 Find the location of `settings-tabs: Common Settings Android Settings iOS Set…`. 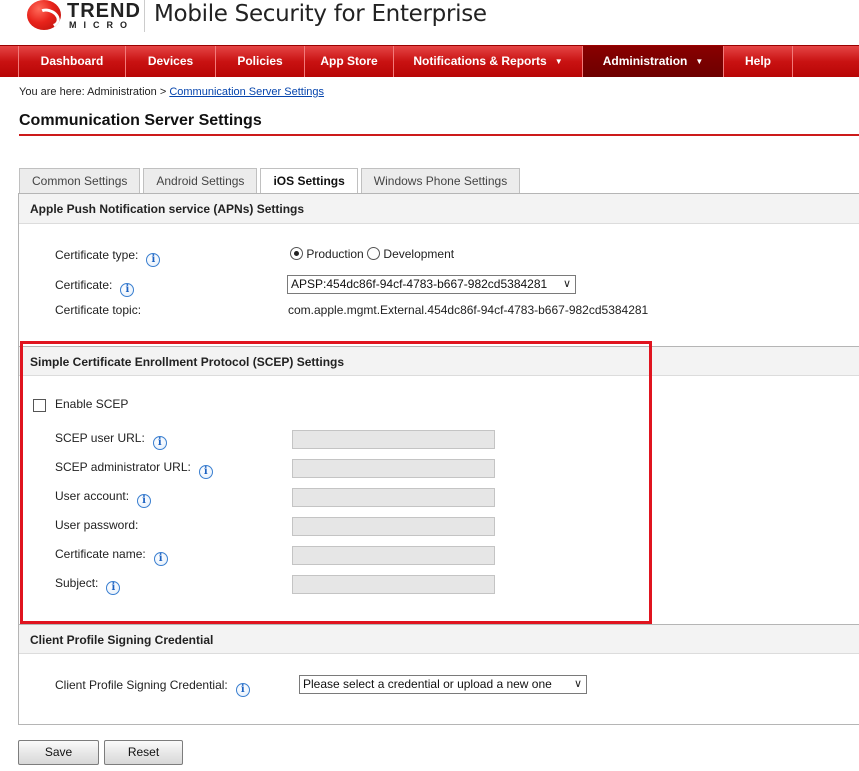

settings-tabs: Common Settings Android Settings iOS Set… is located at coordinates (271, 181).